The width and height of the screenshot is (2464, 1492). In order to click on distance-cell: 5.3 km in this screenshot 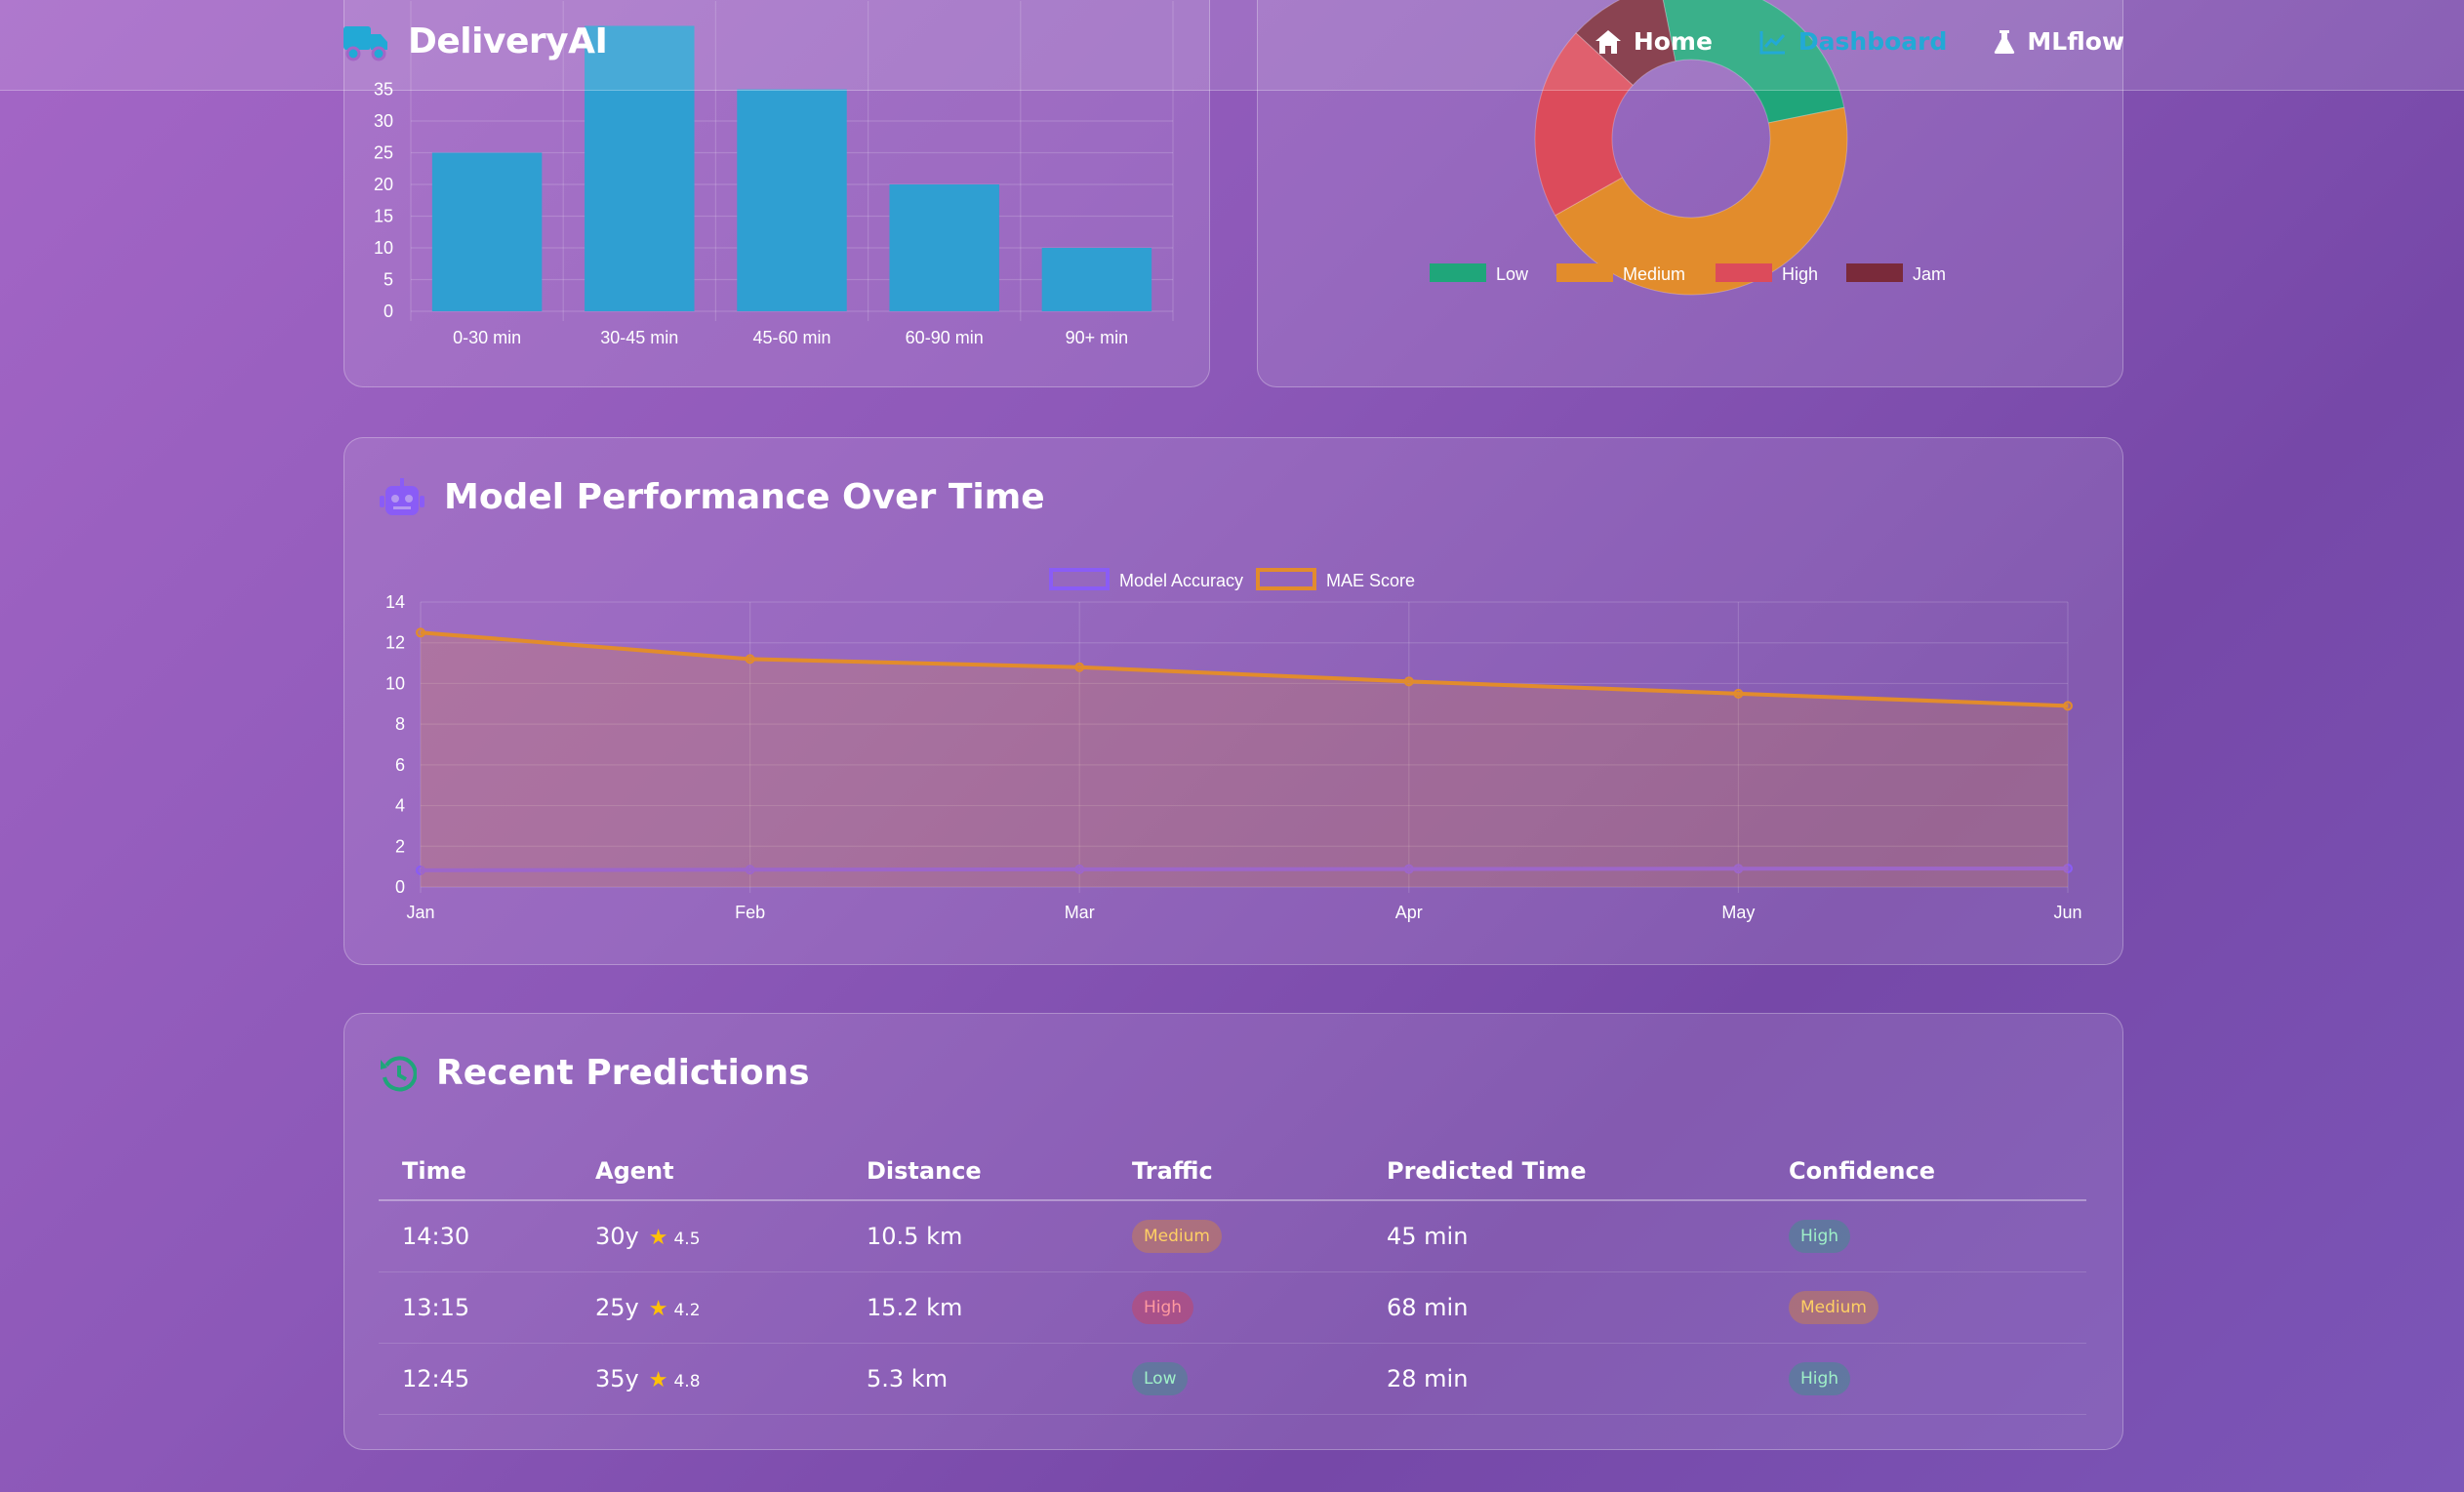, I will do `click(976, 1379)`.